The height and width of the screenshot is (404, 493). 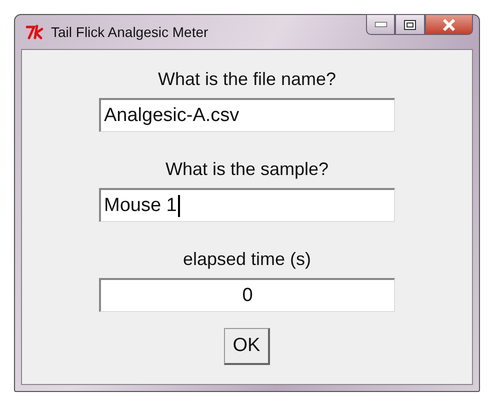 What do you see at coordinates (247, 295) in the screenshot?
I see `readout-field: 0` at bounding box center [247, 295].